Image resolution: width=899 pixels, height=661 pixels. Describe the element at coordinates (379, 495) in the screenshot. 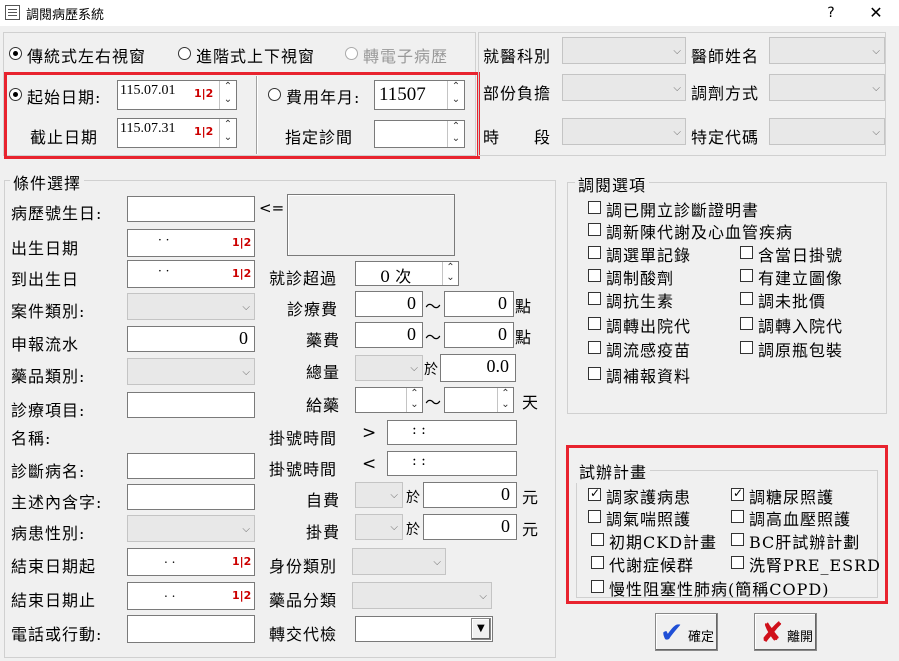

I see `self-pay-select: ⌵` at that location.